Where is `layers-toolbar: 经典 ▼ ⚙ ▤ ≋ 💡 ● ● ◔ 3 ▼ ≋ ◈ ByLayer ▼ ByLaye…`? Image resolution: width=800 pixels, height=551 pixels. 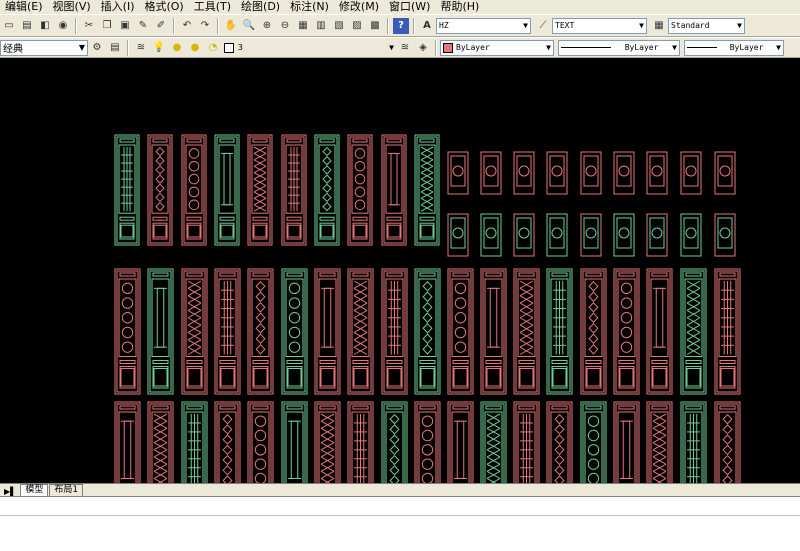 layers-toolbar: 经典 ▼ ⚙ ▤ ≋ 💡 ● ● ◔ 3 ▼ ≋ ◈ ByLayer ▼ ByLaye… is located at coordinates (400, 47).